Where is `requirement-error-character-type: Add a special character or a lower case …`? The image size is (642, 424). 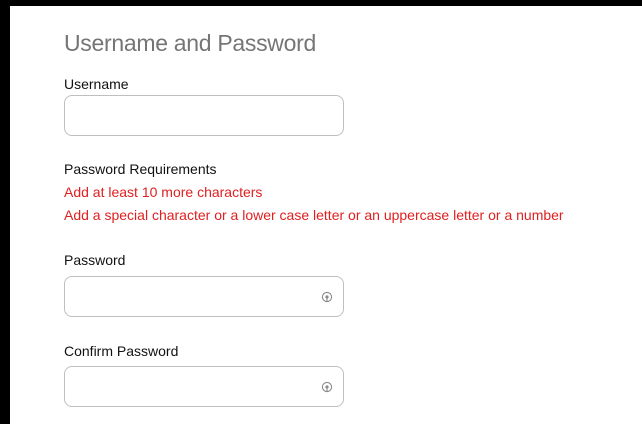
requirement-error-character-type: Add a special character or a lower case … is located at coordinates (314, 215).